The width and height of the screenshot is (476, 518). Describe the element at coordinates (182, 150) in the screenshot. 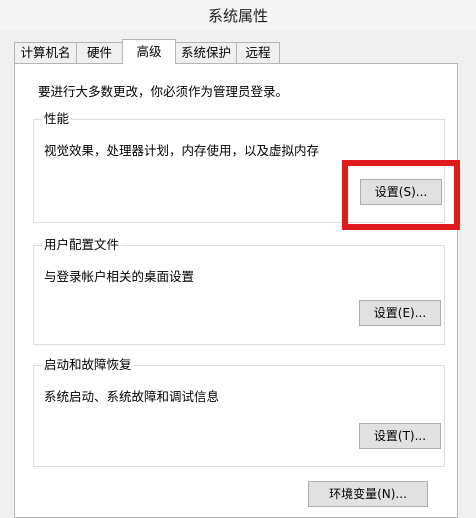

I see `performance-description: 视觉效果，处理器计划，内存使用，以及虚拟内存` at that location.